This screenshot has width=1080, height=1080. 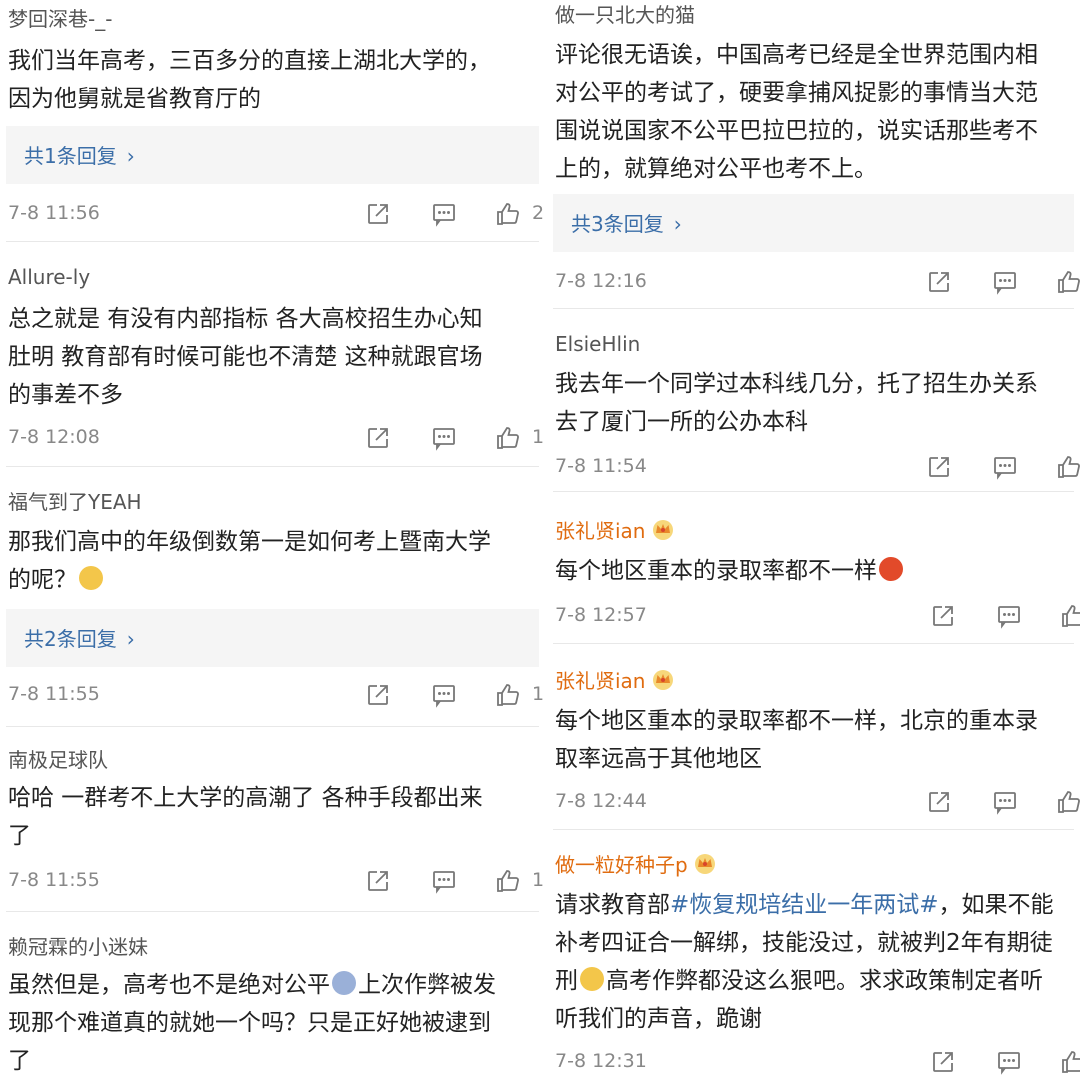 I want to click on comment-text: 哈哈 一群考不上大学的高潮了 各种手段都出来了, so click(x=245, y=817).